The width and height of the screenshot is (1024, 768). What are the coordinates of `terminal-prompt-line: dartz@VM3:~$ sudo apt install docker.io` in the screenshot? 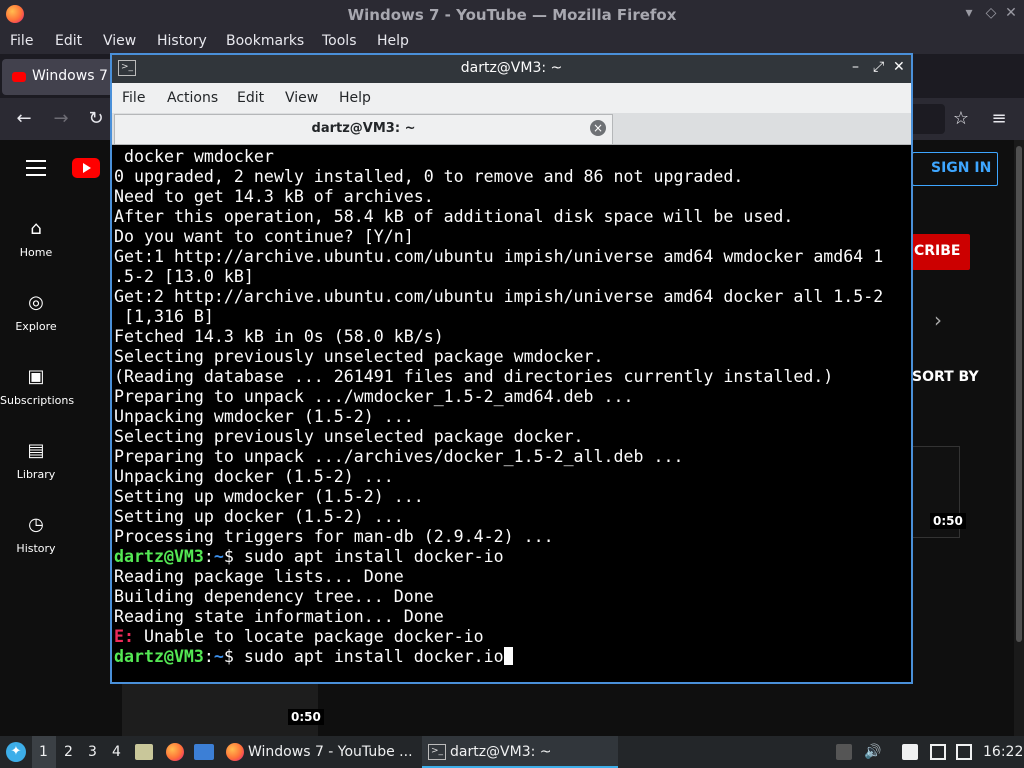 It's located at (313, 657).